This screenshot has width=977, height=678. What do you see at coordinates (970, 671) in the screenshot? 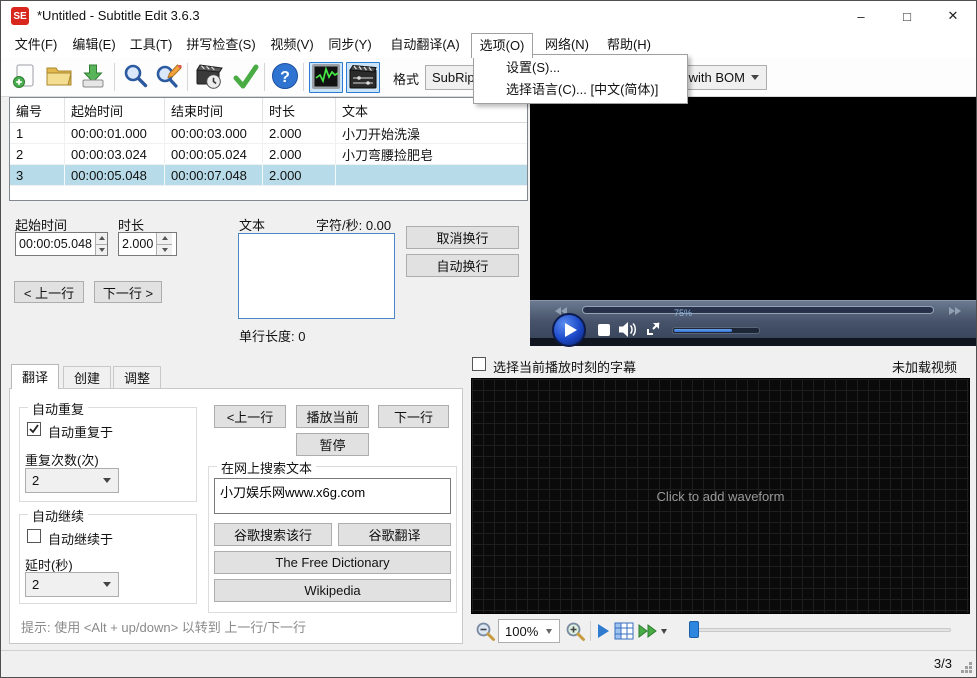
I see `resize-grip` at bounding box center [970, 671].